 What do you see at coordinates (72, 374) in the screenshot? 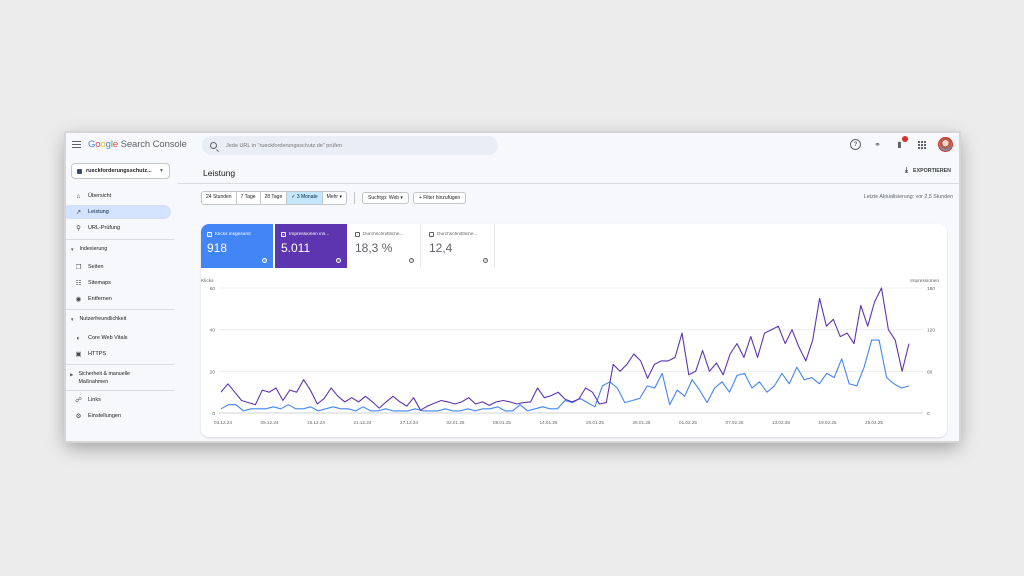
I see `chevron-right-icon: ▶` at bounding box center [72, 374].